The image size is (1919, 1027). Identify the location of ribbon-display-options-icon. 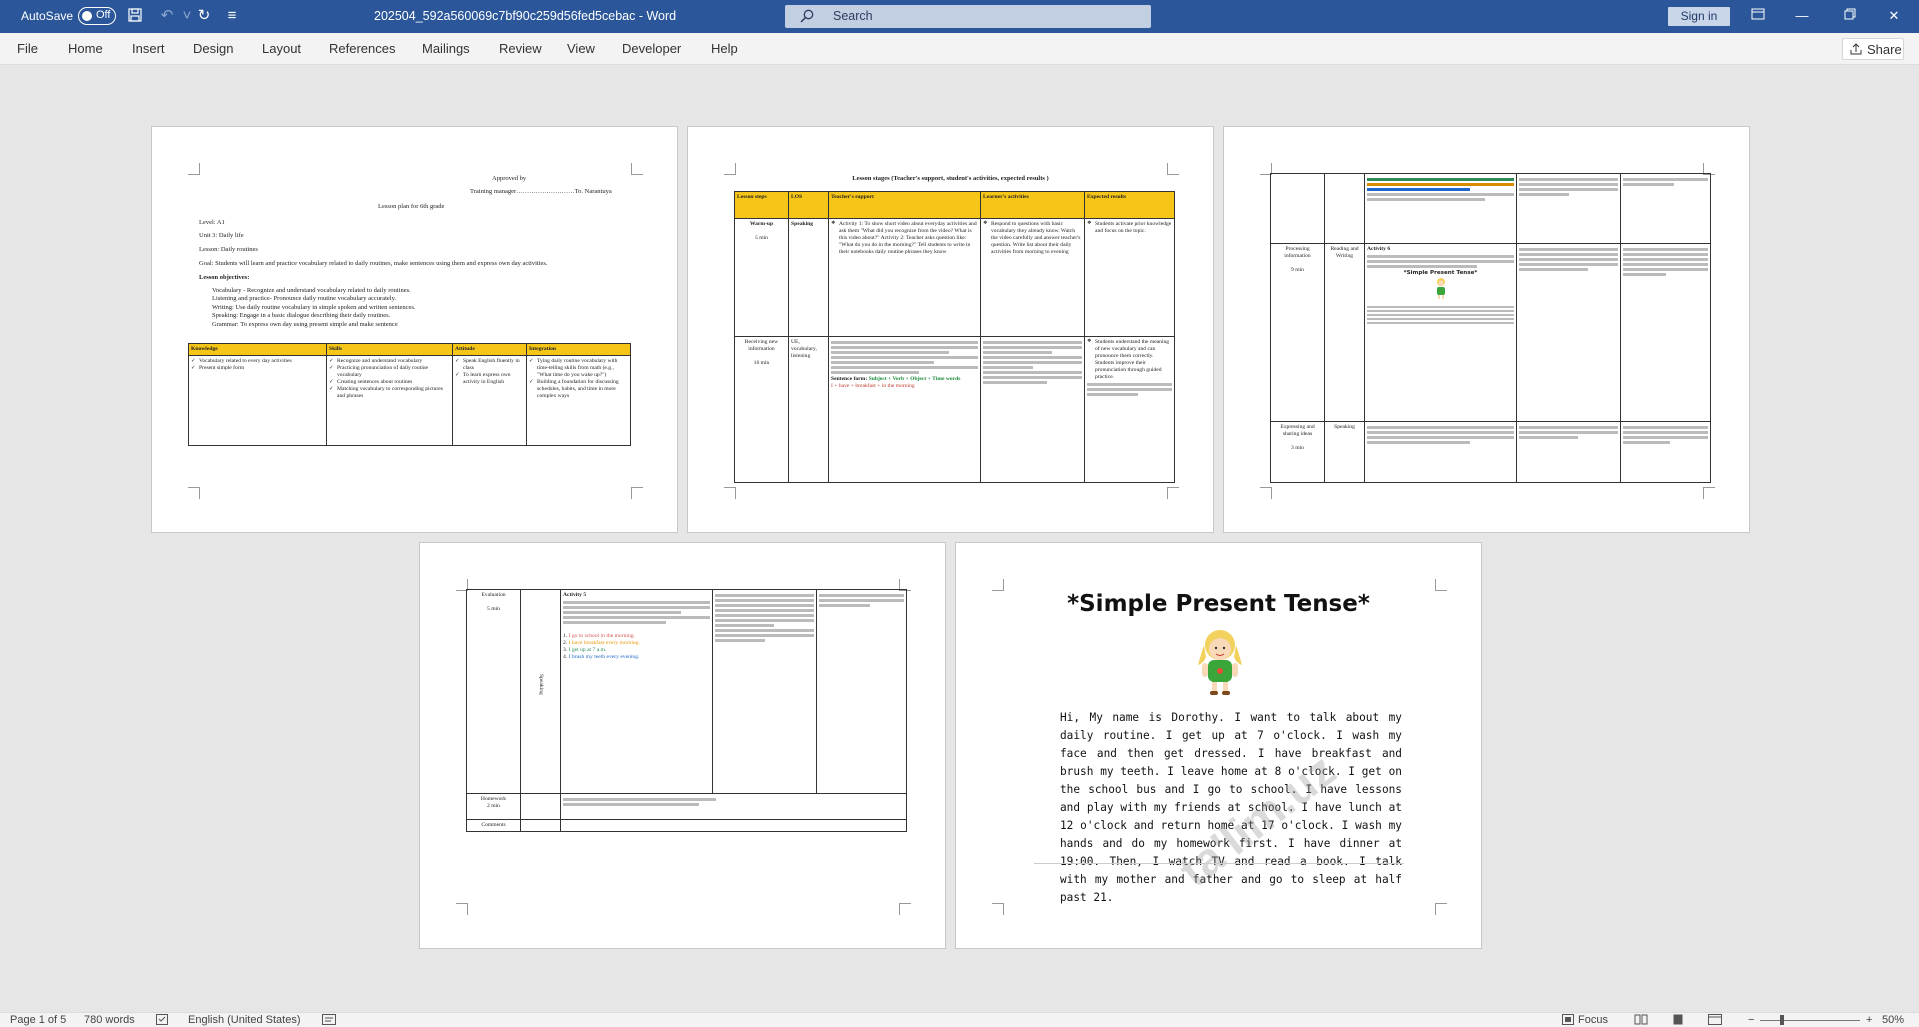
(1758, 16).